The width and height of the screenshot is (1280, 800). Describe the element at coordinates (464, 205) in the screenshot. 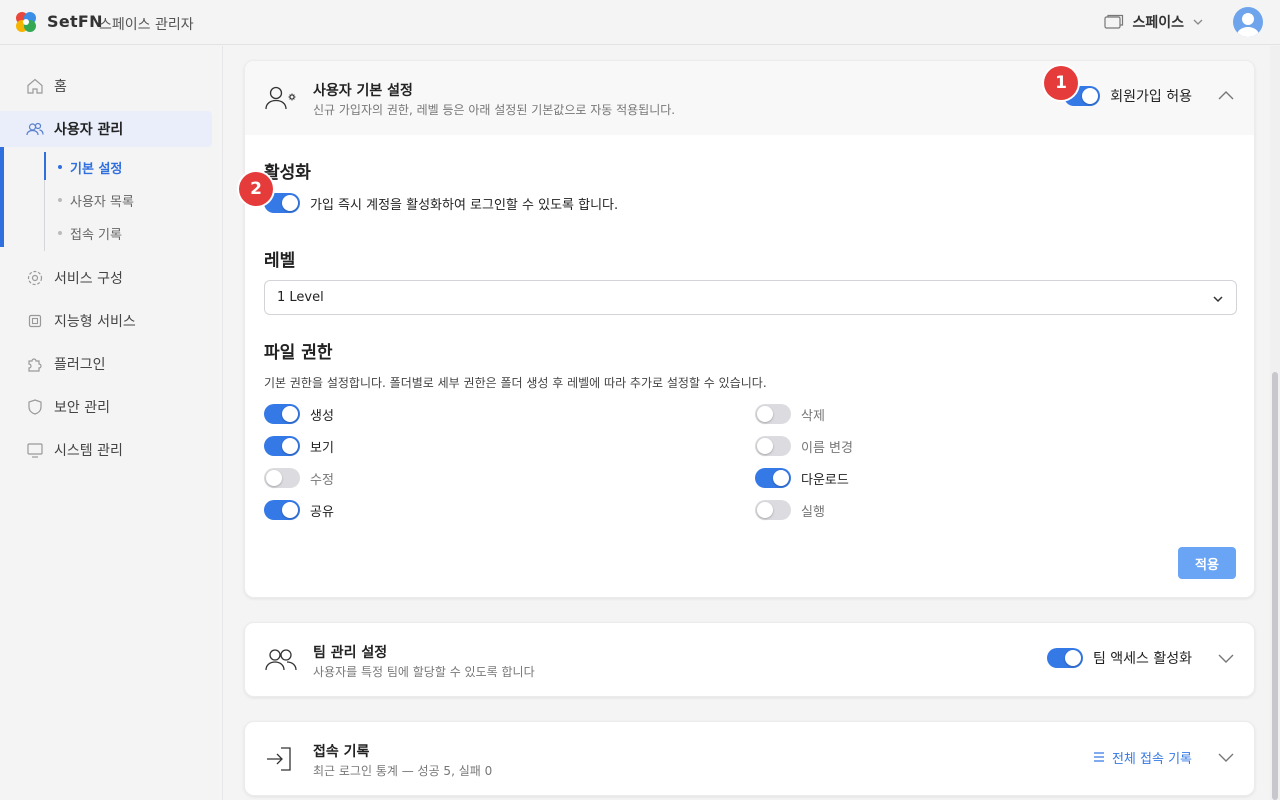

I see `activation-label: 가입 즉시 계정을 활성화하여 로그인할 수 있도록 합니다.` at that location.